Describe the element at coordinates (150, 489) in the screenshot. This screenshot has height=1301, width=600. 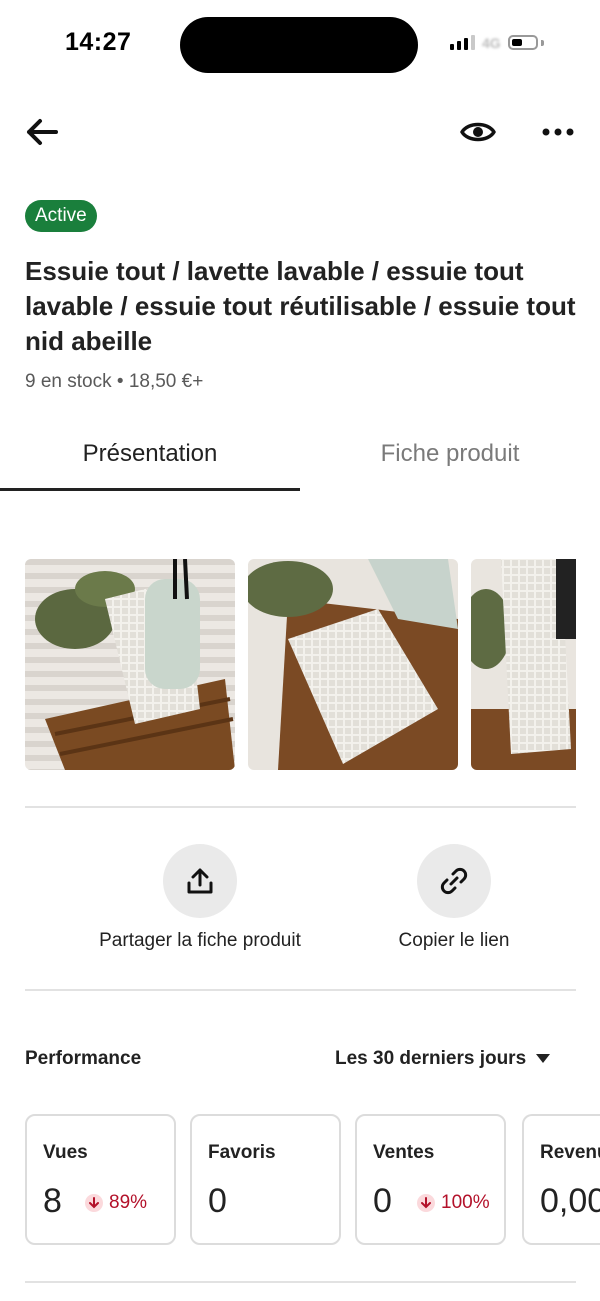
I see `active-tab-indicator` at that location.